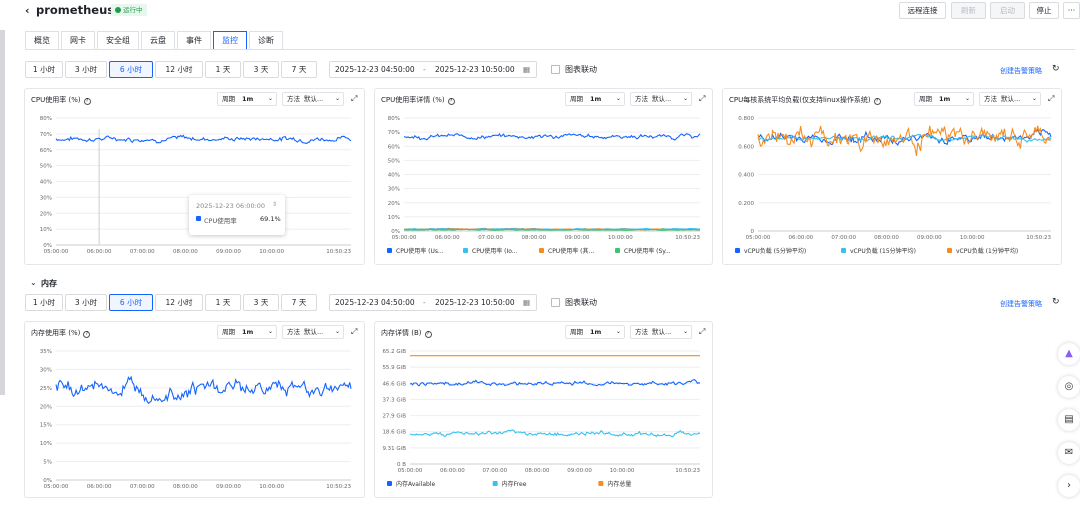  I want to click on tooltip-series-swatch, so click(198, 218).